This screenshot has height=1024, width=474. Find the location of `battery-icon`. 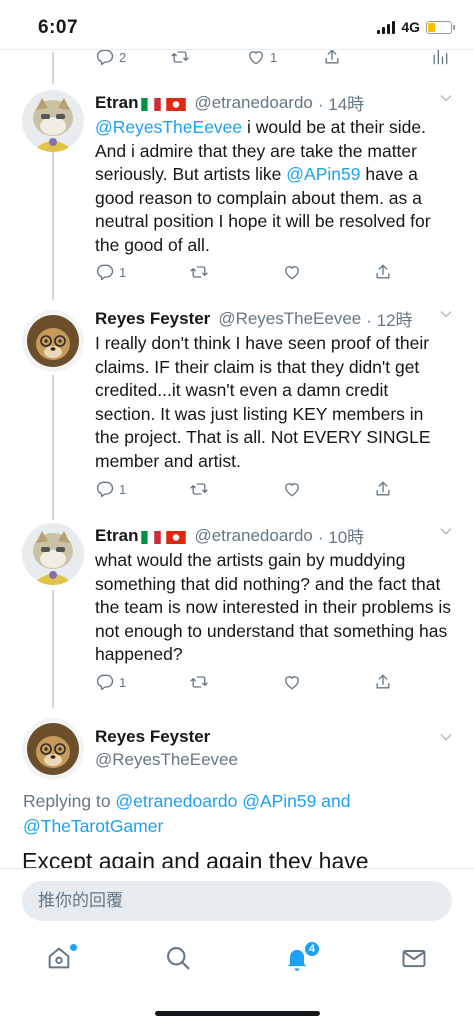

battery-icon is located at coordinates (440, 27).